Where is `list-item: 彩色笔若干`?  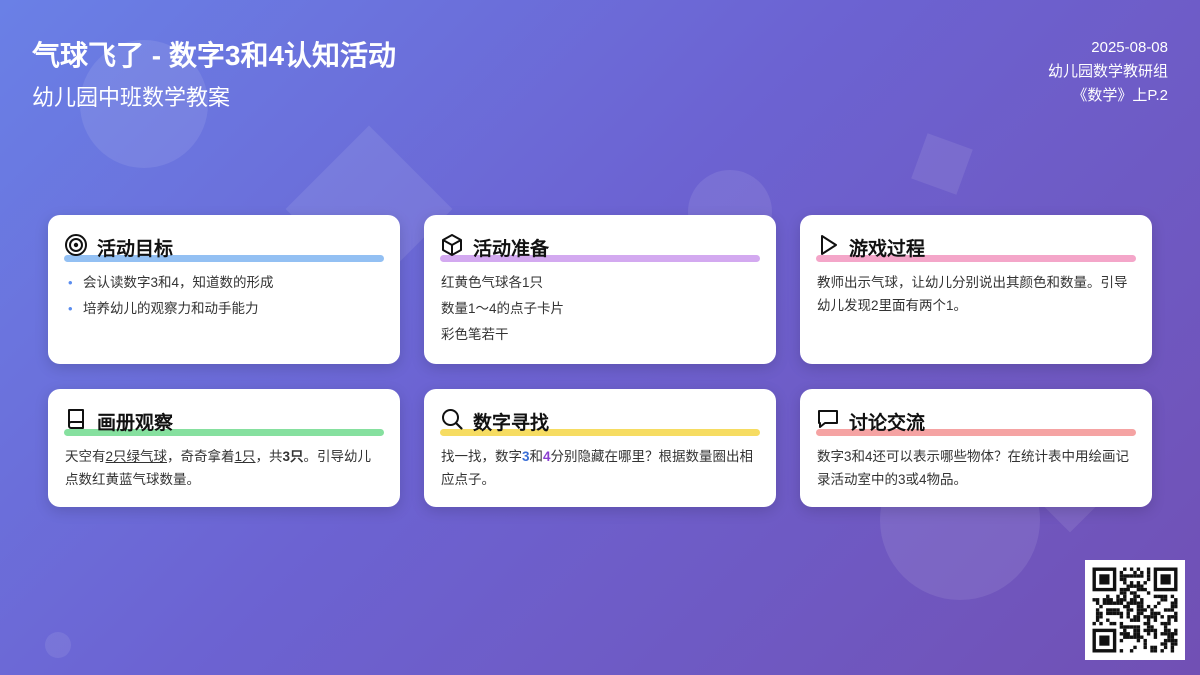 list-item: 彩色笔若干 is located at coordinates (475, 334).